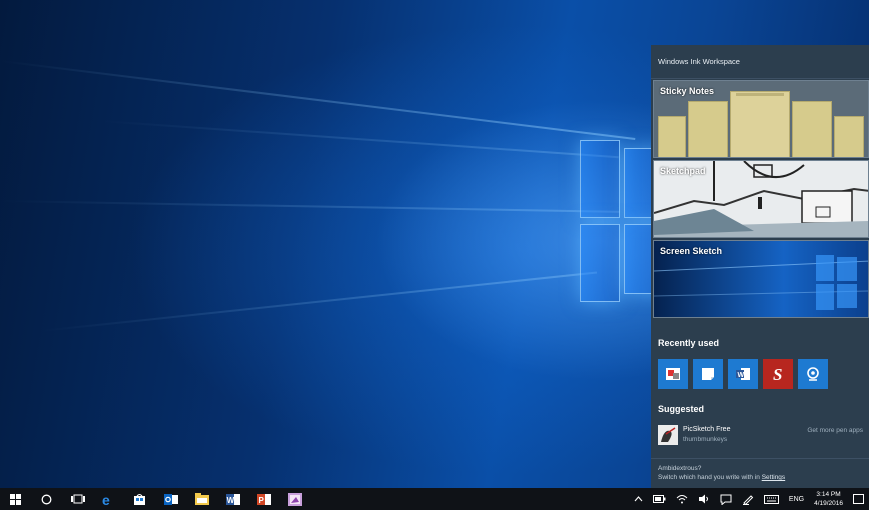 The width and height of the screenshot is (869, 510). Describe the element at coordinates (705, 439) in the screenshot. I see `suggested-app-publisher: thumbmunkeys` at that location.